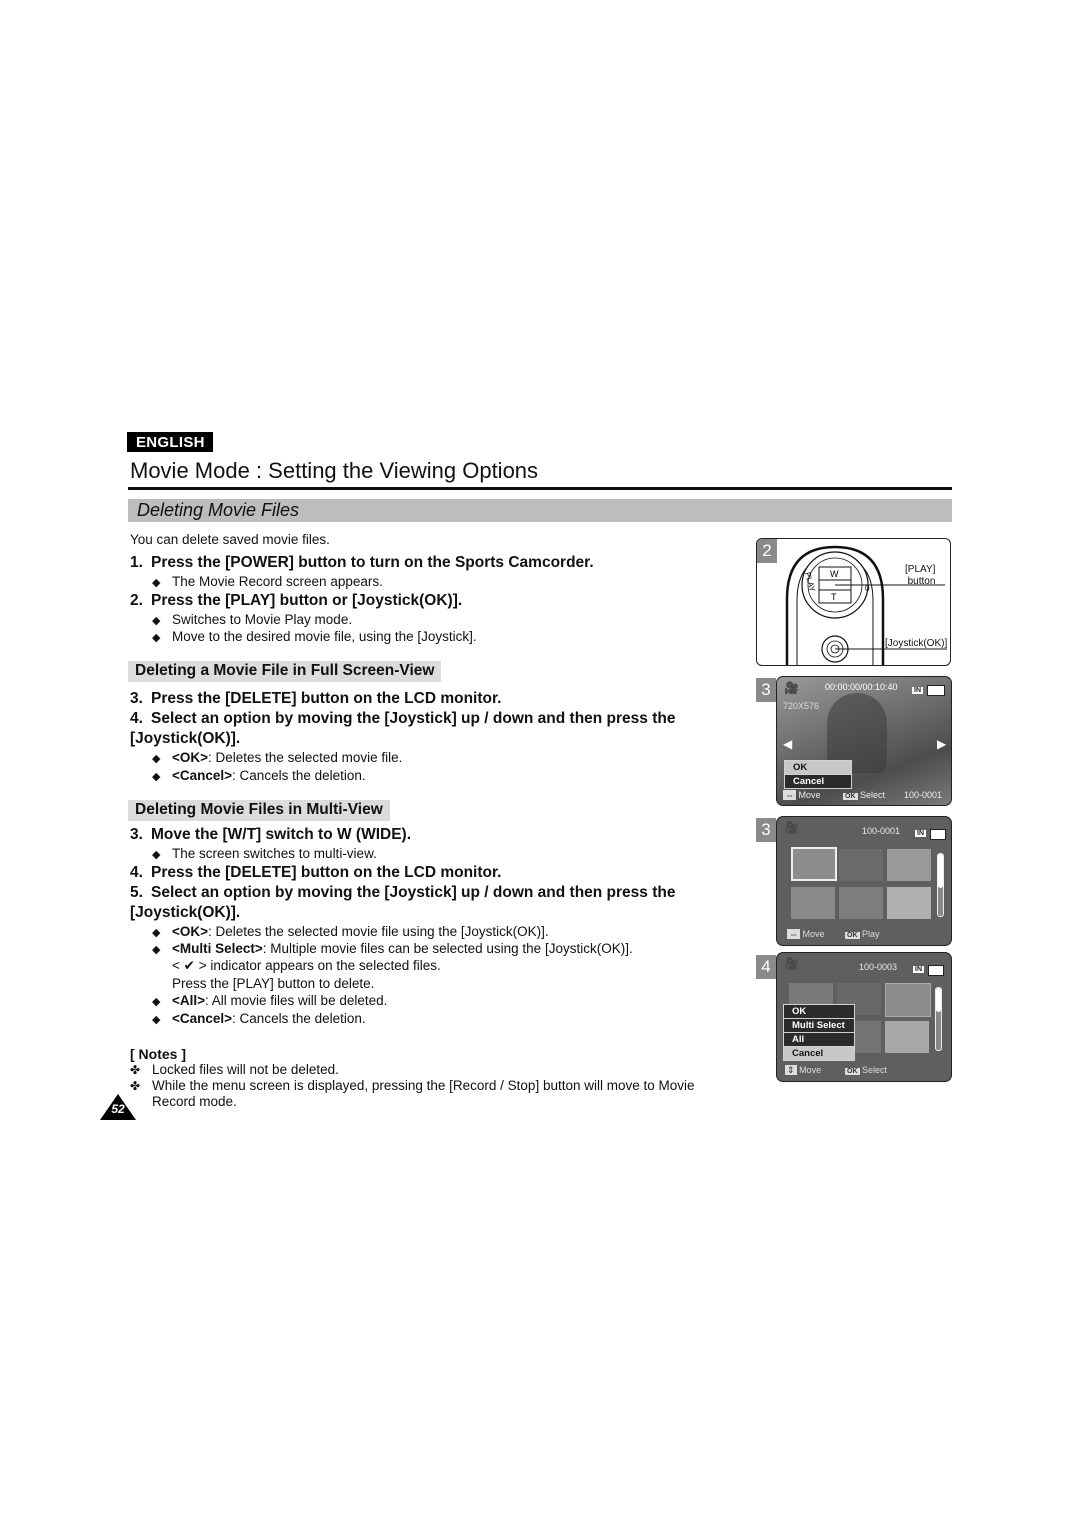 Image resolution: width=1080 pixels, height=1527 pixels. I want to click on note-item-cont: Record mode., so click(194, 1101).